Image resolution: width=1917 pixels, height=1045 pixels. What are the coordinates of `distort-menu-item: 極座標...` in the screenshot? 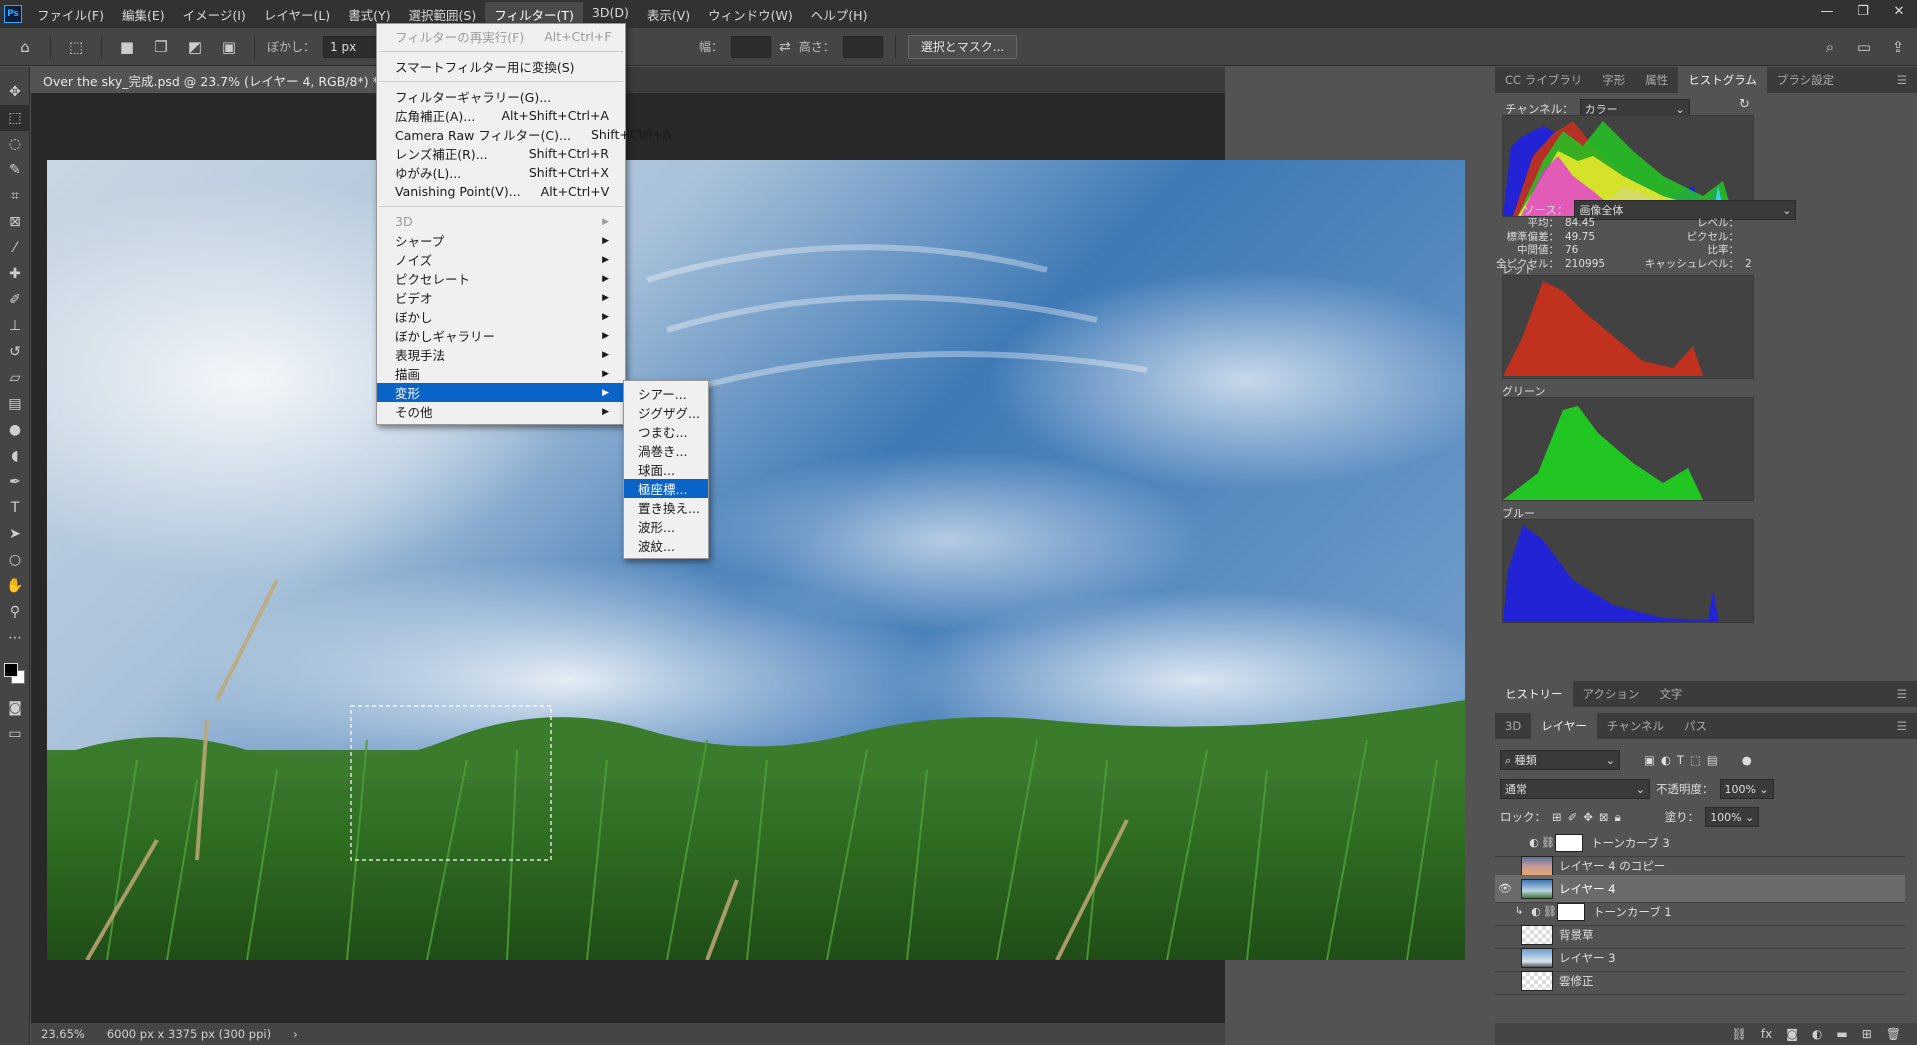 It's located at (666, 488).